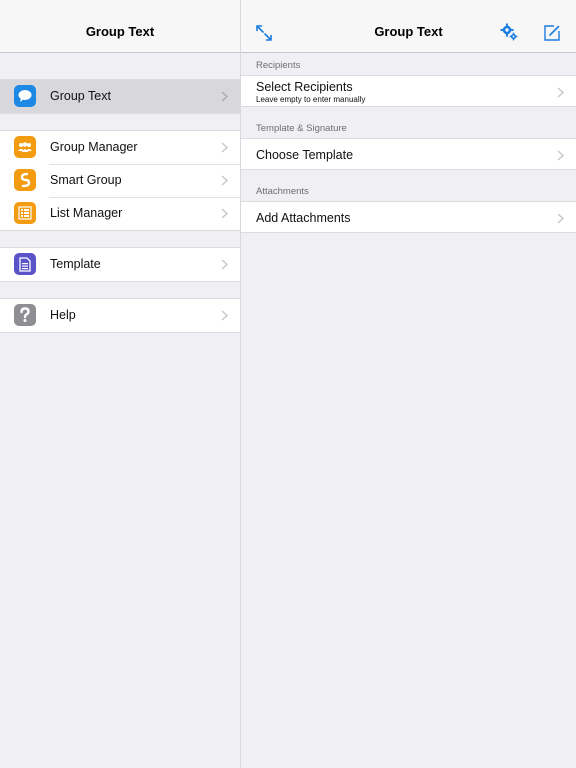  Describe the element at coordinates (305, 155) in the screenshot. I see `row-label: Choose Template` at that location.